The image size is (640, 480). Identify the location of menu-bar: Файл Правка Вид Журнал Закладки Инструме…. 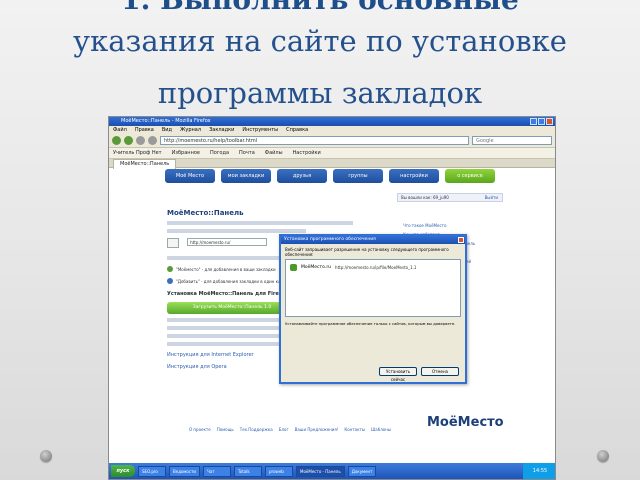
(332, 130).